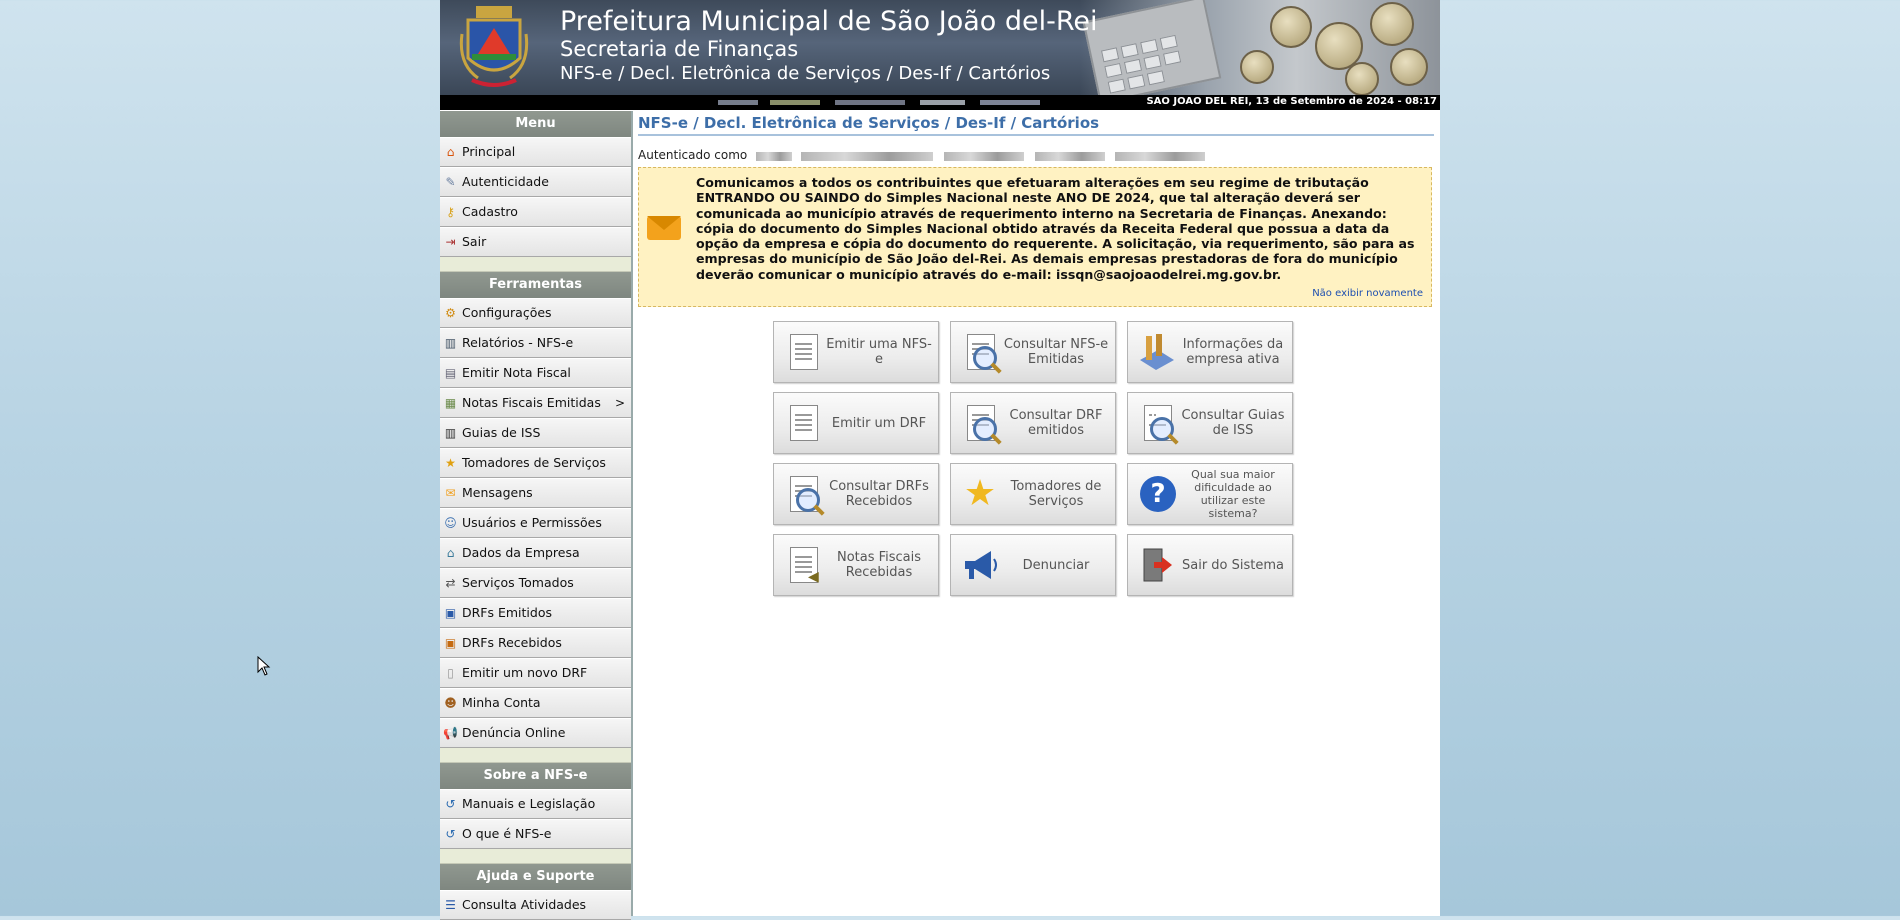 This screenshot has width=1900, height=920. I want to click on received-document-icon: ◀, so click(803, 565).